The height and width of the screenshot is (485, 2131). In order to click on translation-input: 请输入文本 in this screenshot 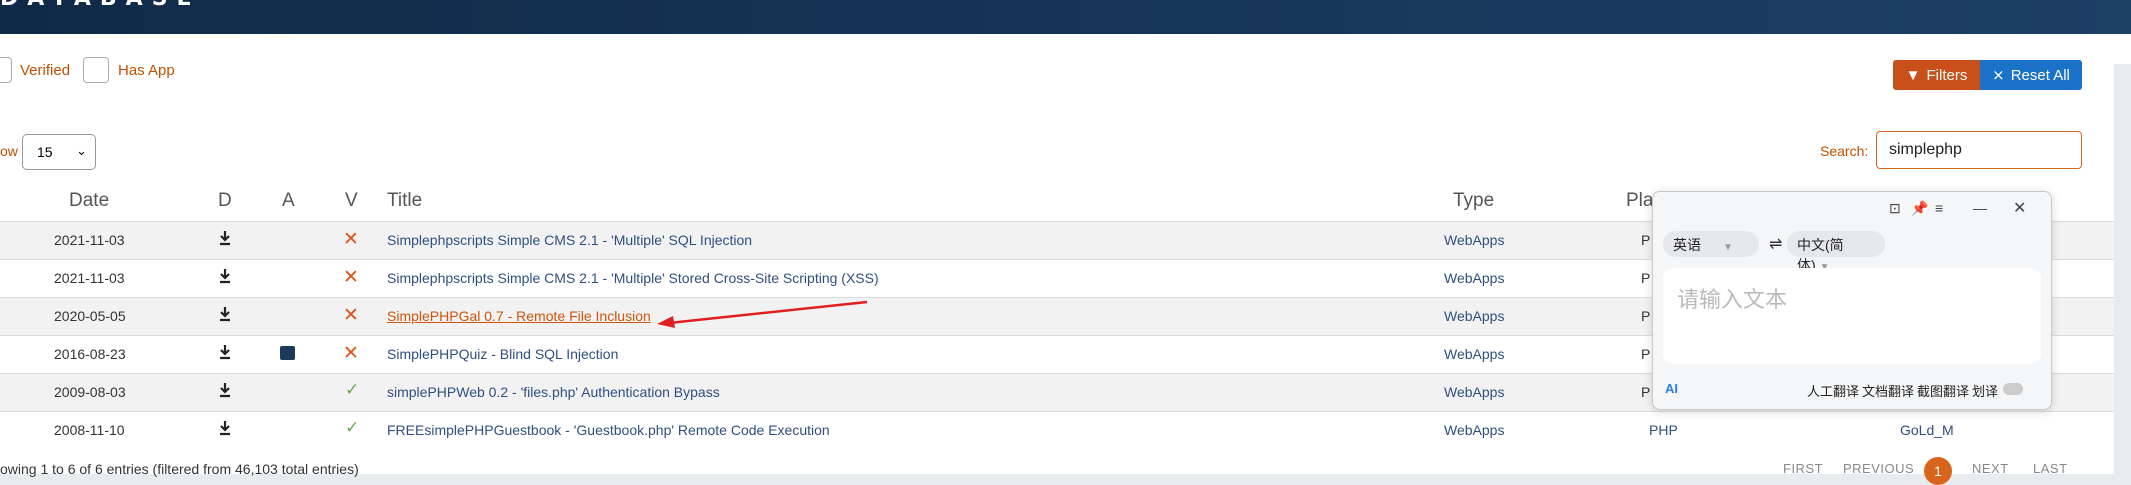, I will do `click(1852, 316)`.